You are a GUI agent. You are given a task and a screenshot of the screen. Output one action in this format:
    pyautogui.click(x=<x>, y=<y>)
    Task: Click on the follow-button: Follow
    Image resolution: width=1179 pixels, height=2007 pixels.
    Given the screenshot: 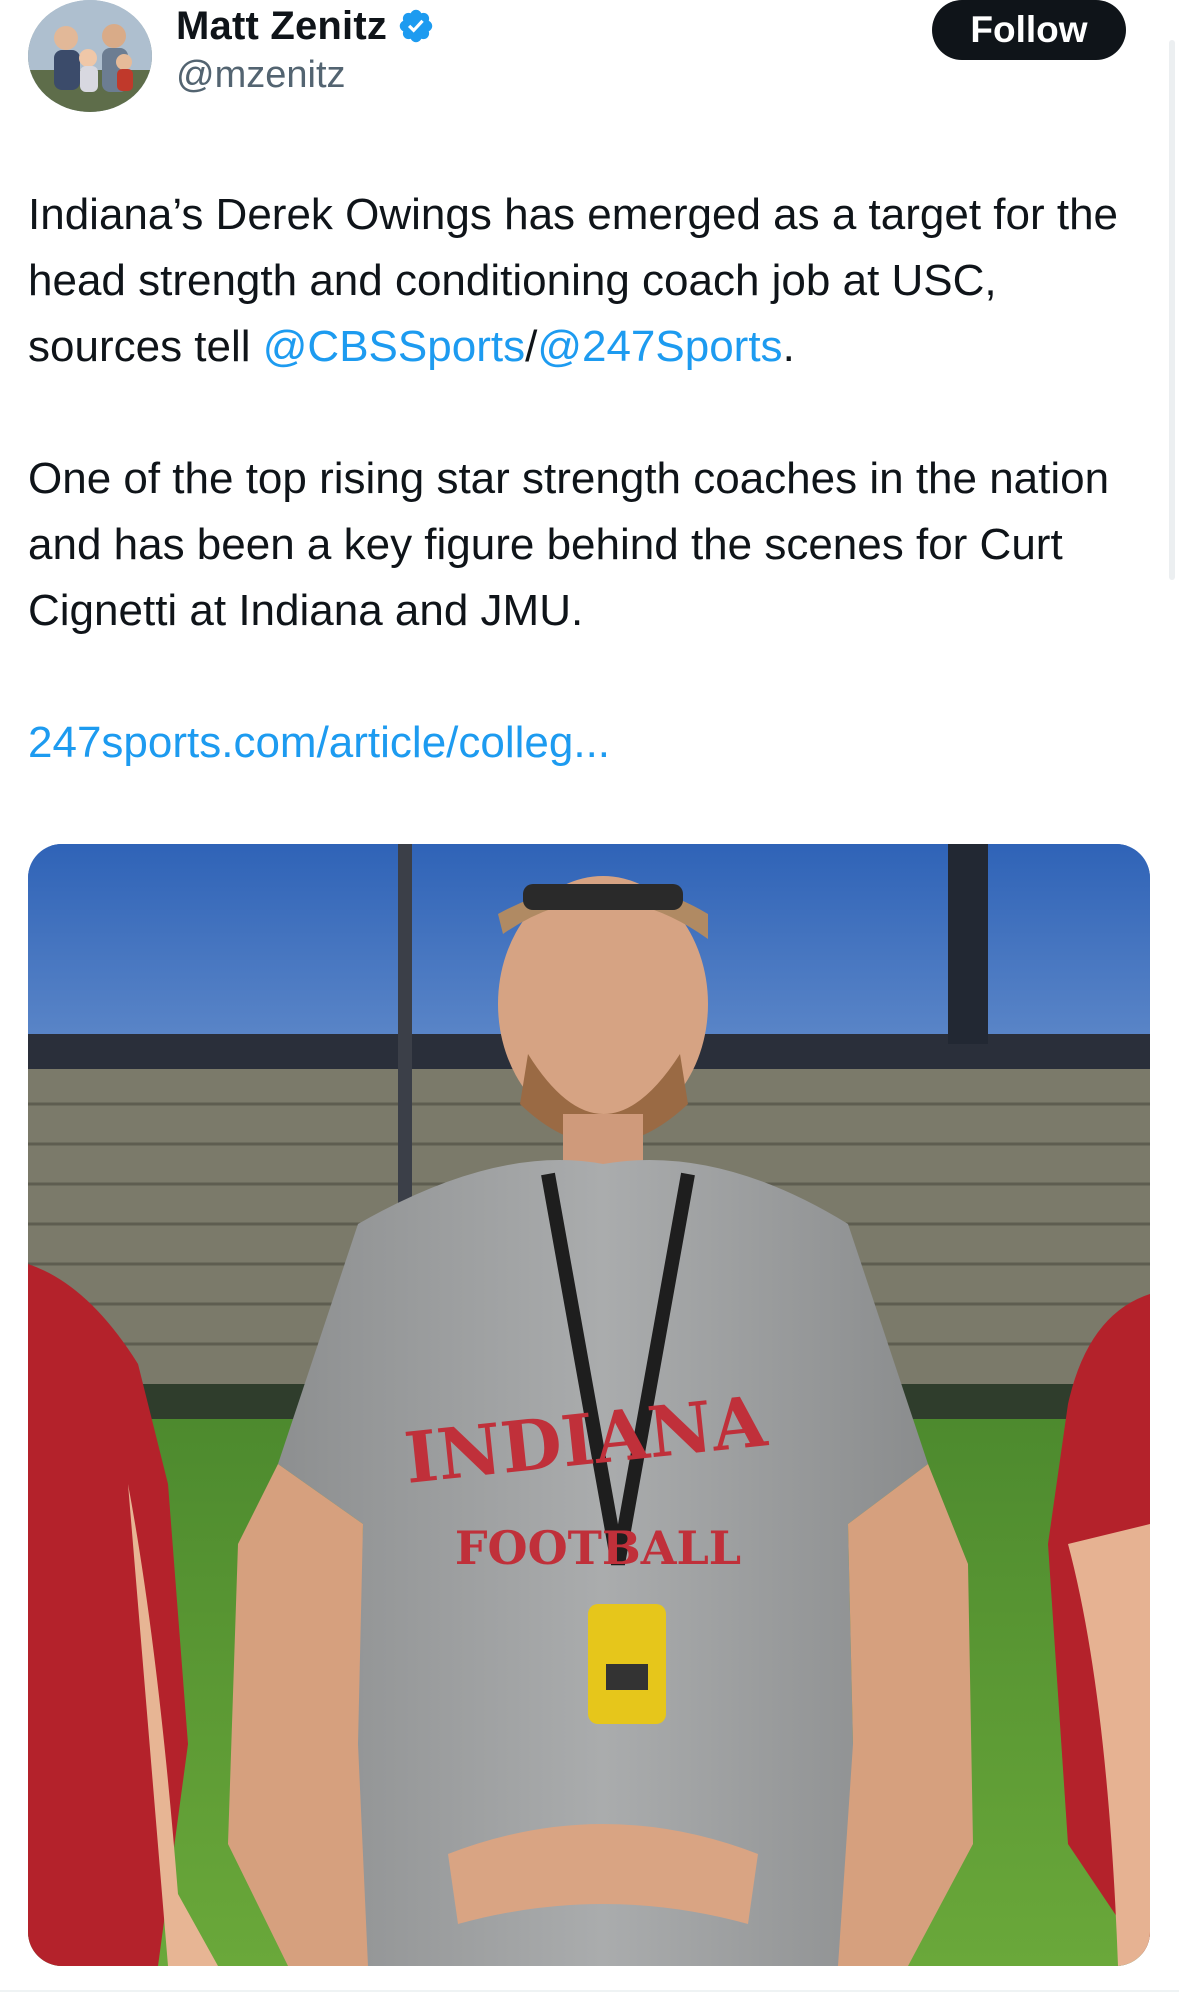 What is the action you would take?
    pyautogui.click(x=1029, y=30)
    